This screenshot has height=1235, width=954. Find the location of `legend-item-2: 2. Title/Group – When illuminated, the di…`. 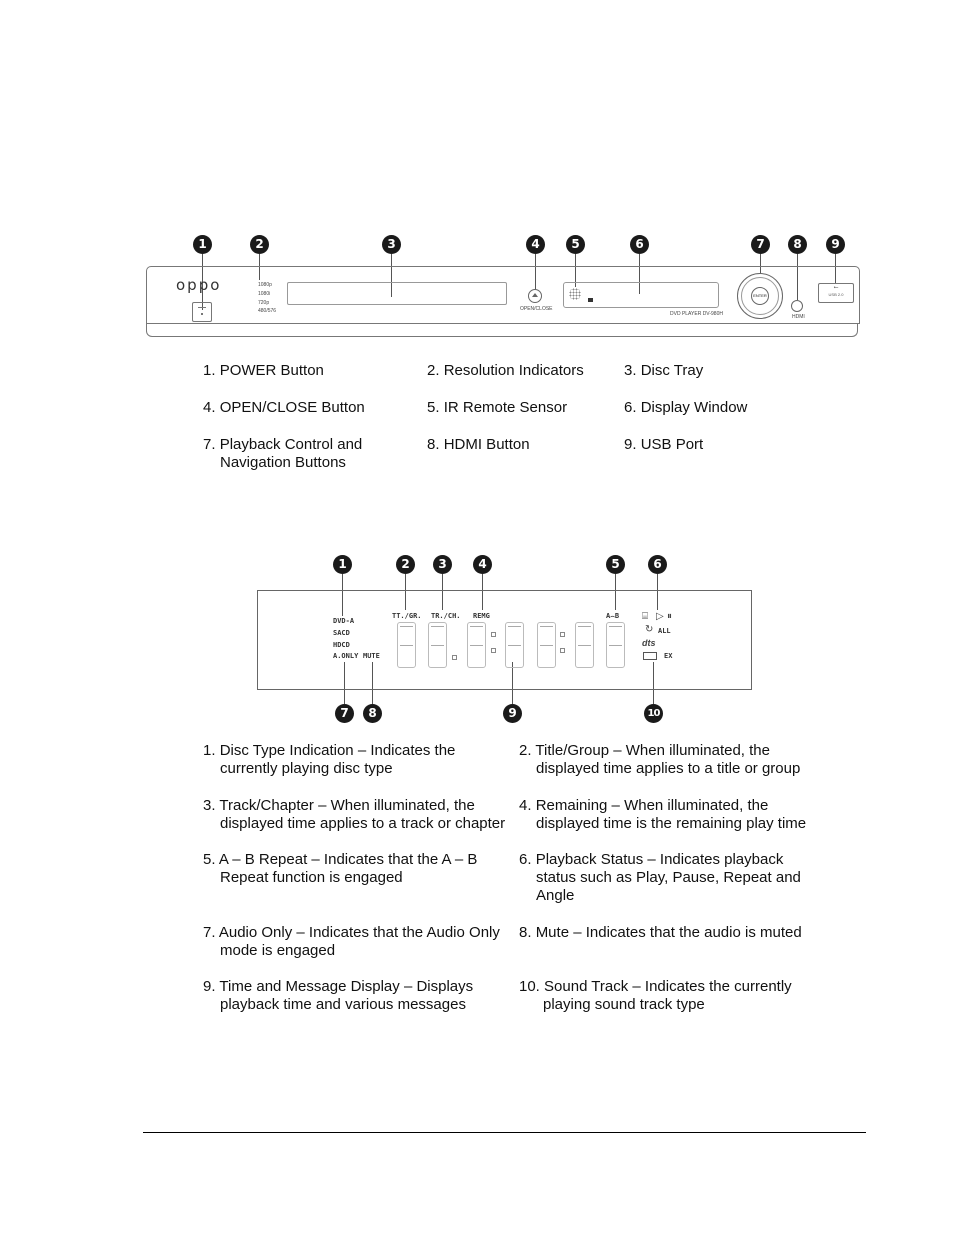

legend-item-2: 2. Title/Group – When illuminated, the di… is located at coordinates (660, 759).